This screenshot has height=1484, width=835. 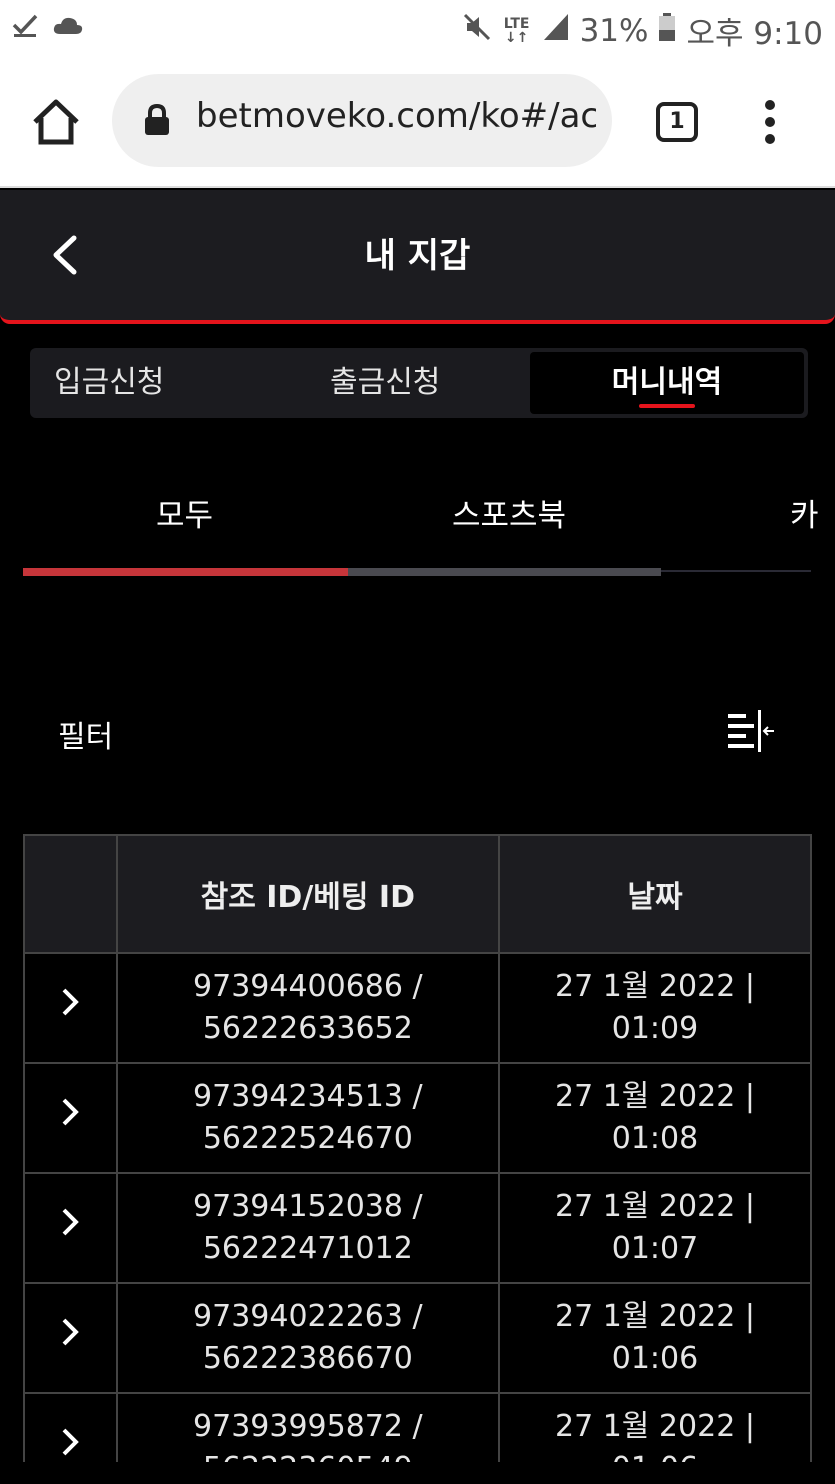 What do you see at coordinates (396, 116) in the screenshot?
I see `url-text: betmoveko.com/ko#/ac` at bounding box center [396, 116].